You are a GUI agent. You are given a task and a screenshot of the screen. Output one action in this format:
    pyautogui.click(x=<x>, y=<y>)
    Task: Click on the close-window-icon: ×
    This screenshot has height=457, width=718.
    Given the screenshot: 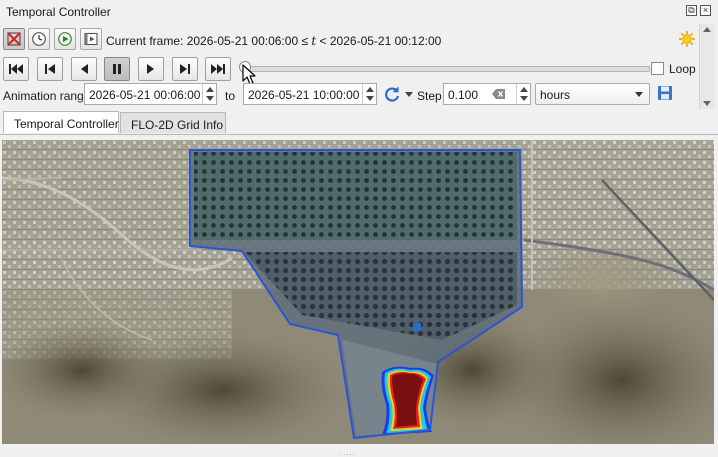 What is the action you would take?
    pyautogui.click(x=705, y=10)
    